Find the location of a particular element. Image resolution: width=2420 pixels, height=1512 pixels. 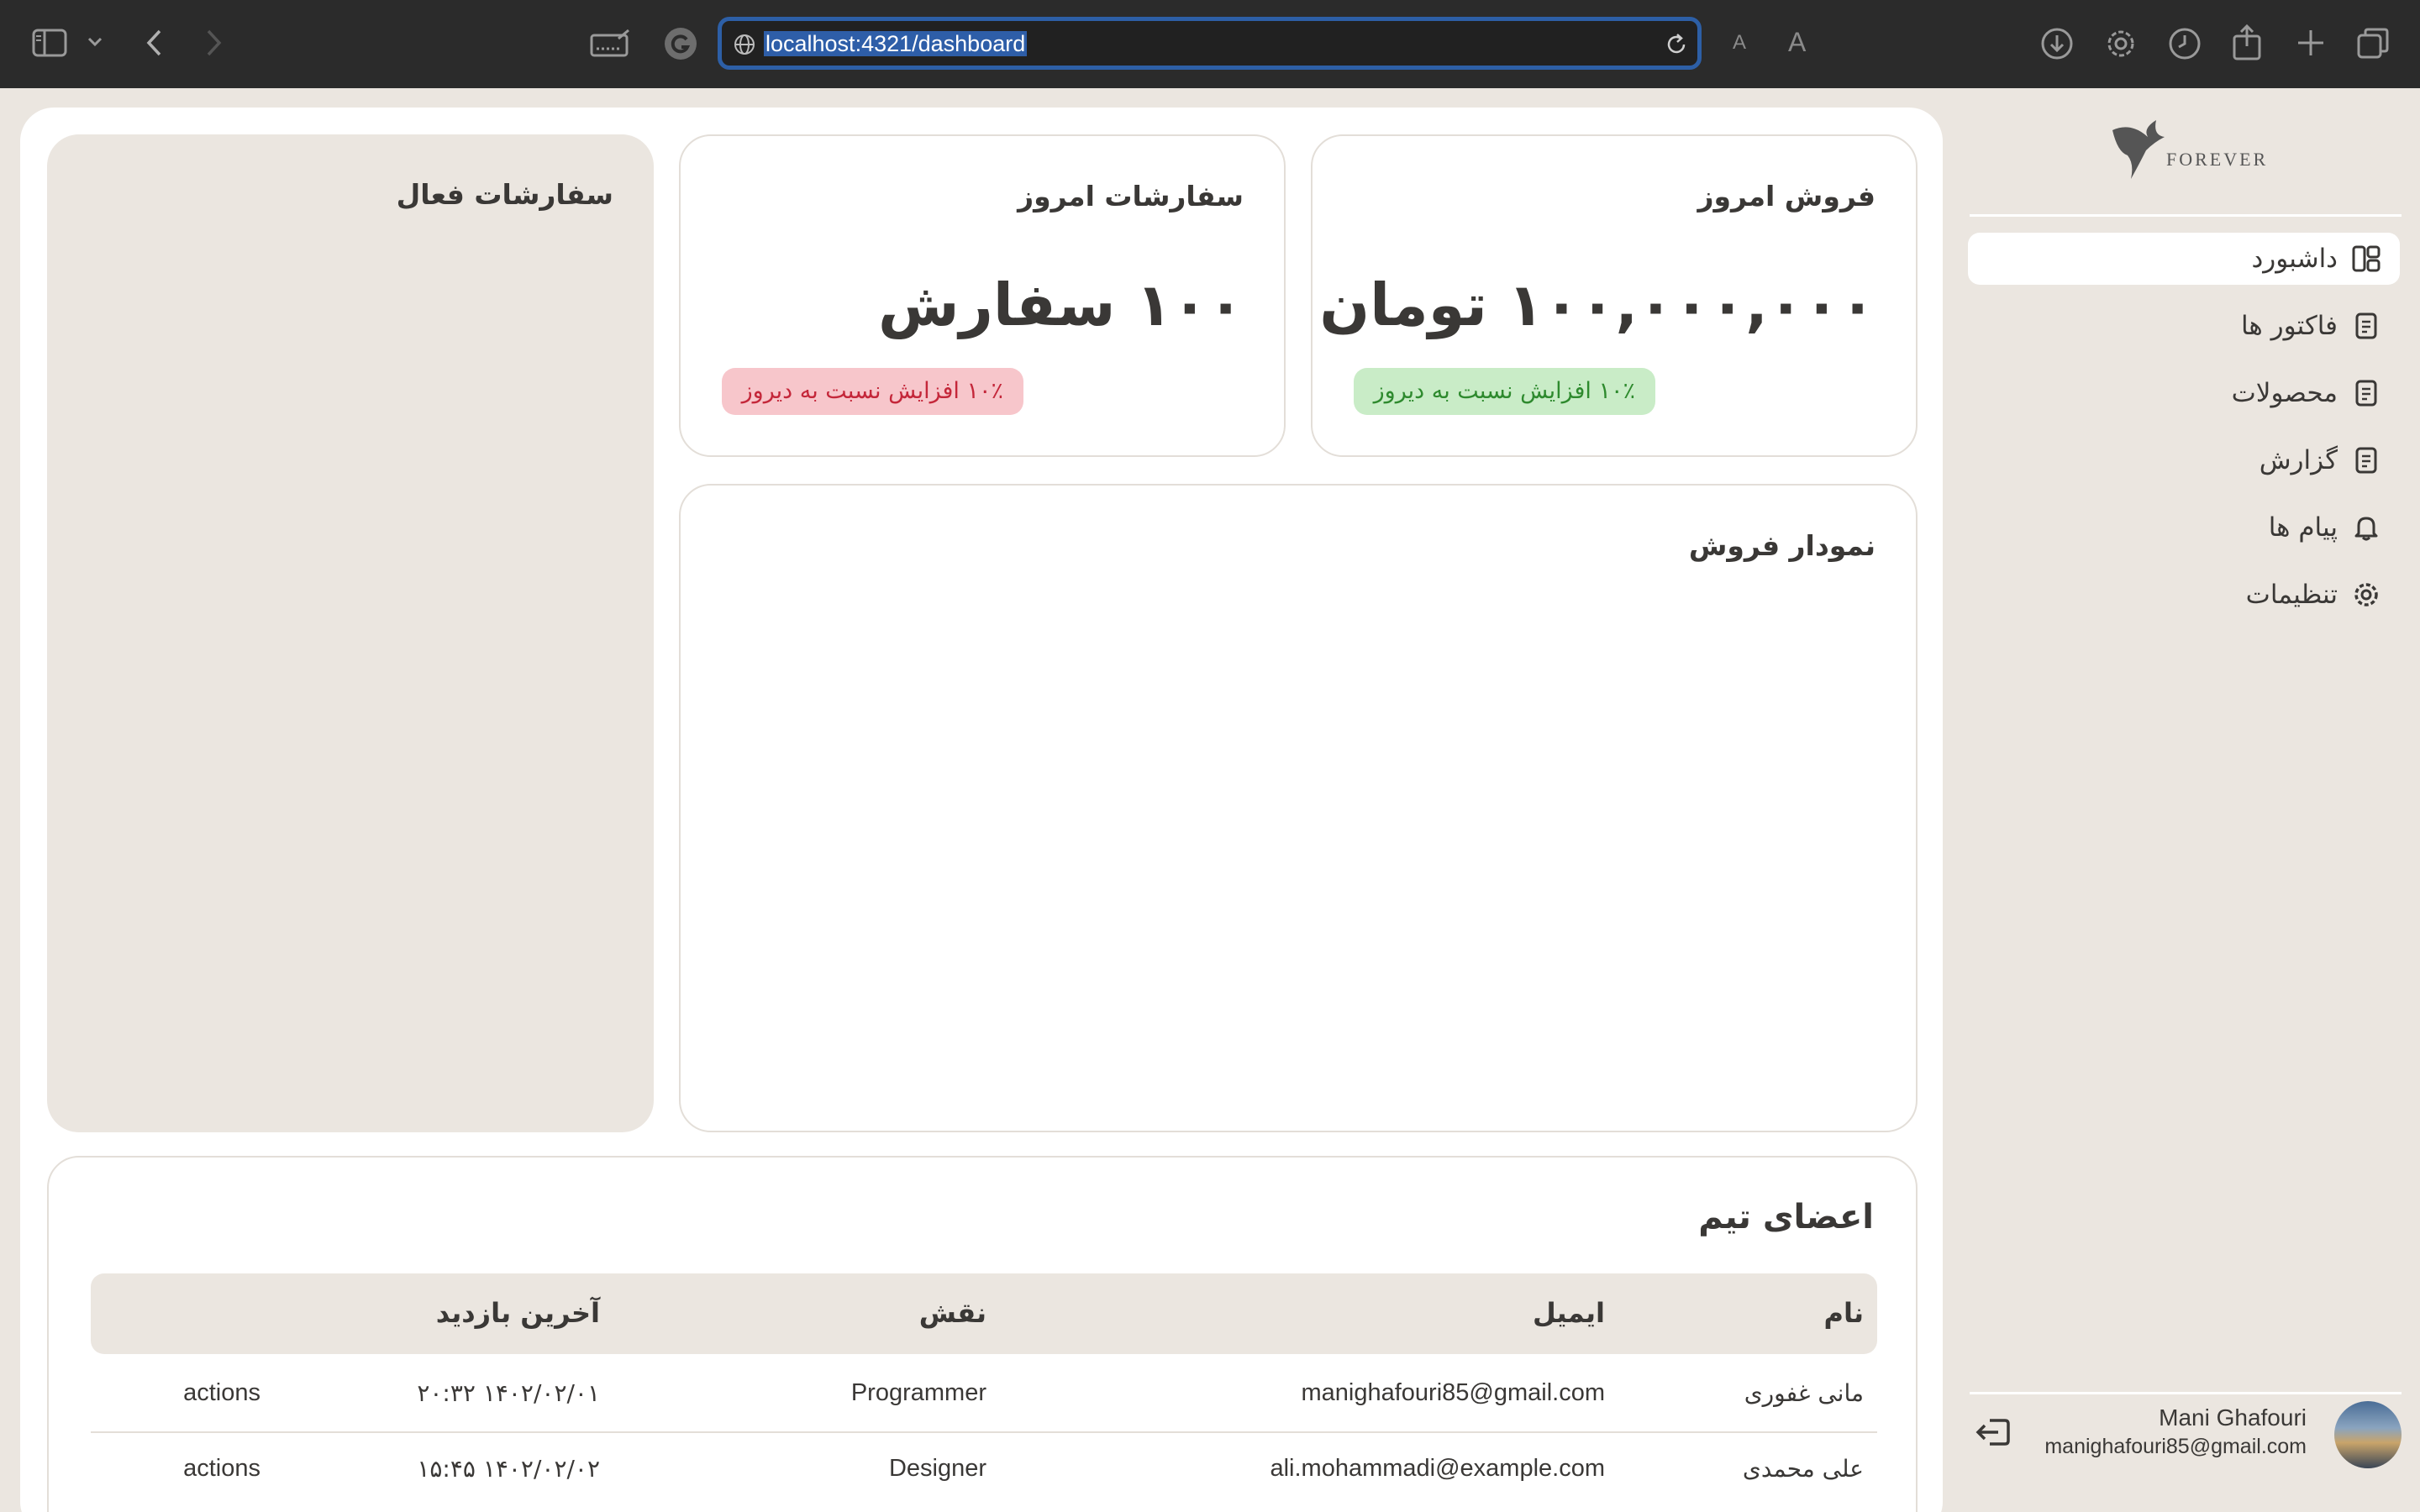

cell-last-visit: ۱۴۰۲/۰۲/۰۲ ۱۵:۴۵ is located at coordinates (509, 1469).